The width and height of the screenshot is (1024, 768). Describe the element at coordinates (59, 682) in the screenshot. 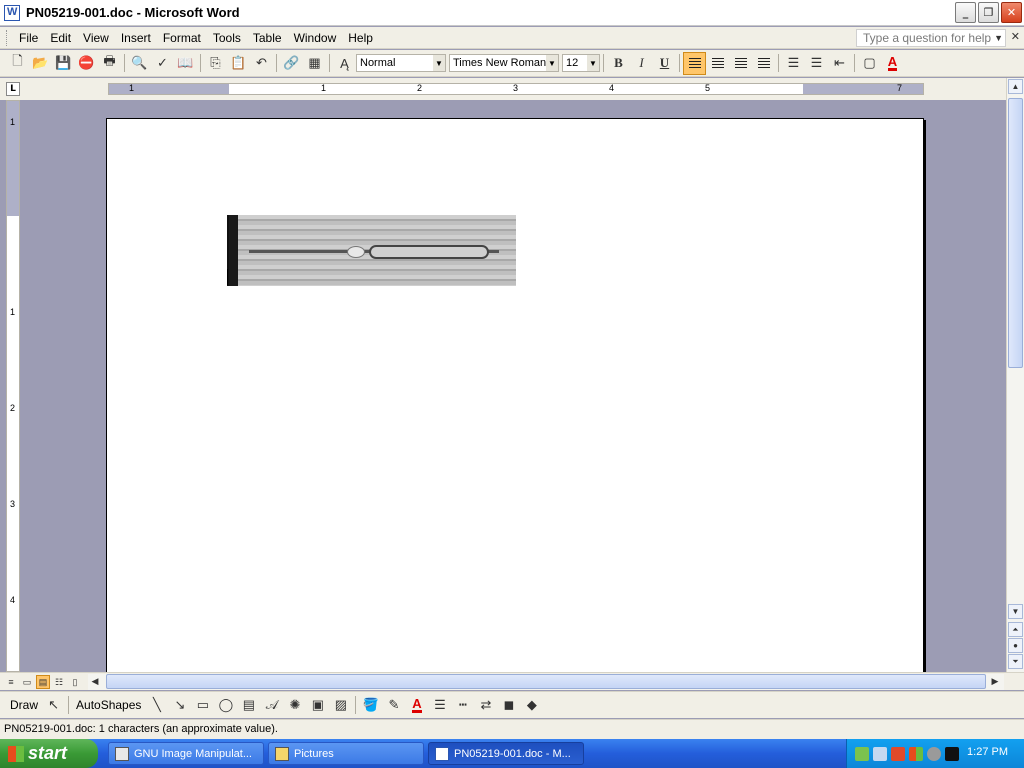

I see `outline-view-icon: ☷` at that location.